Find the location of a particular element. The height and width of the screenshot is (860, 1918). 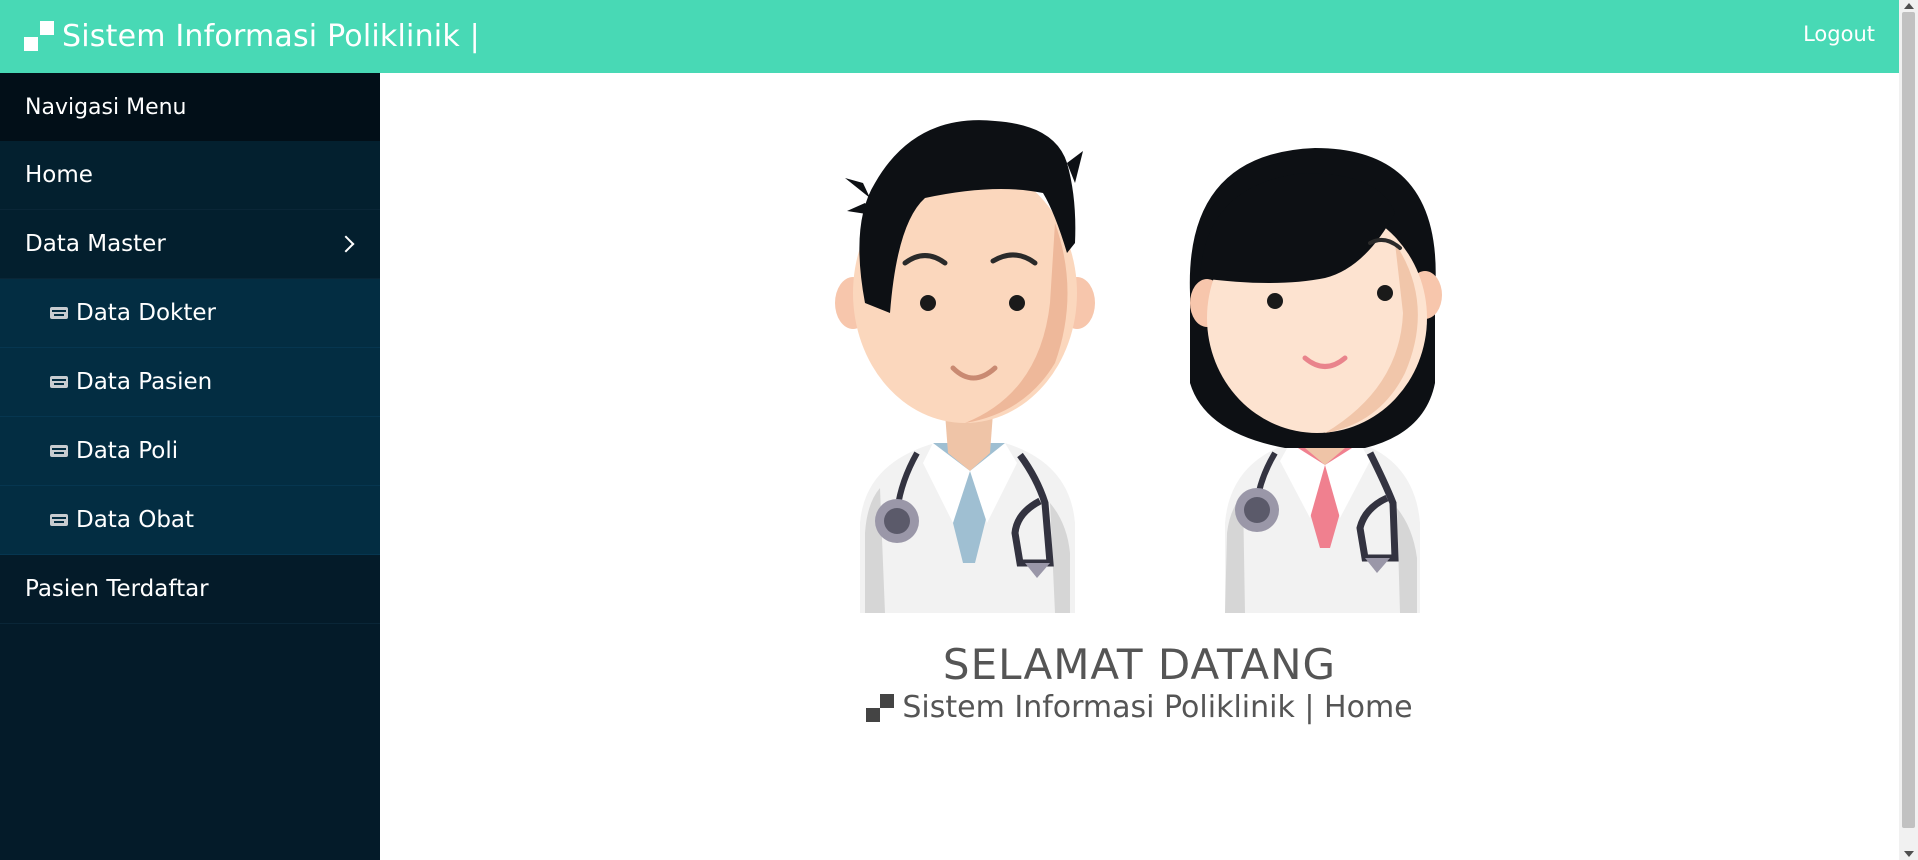

male-doctor is located at coordinates (965, 366).